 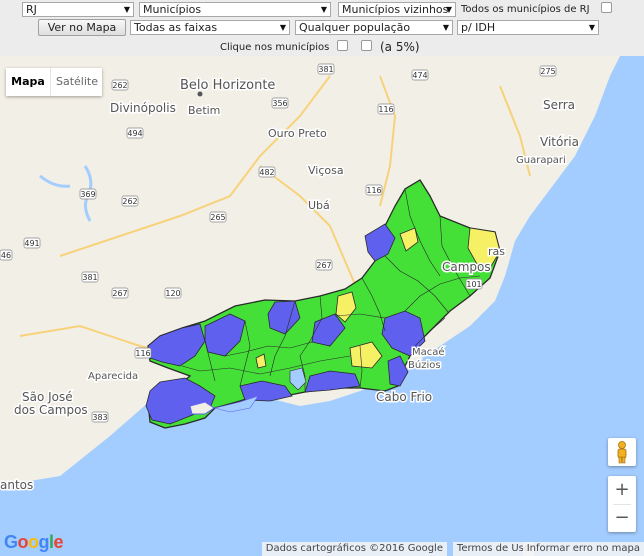 I want to click on place-betim: Betim, so click(x=204, y=110).